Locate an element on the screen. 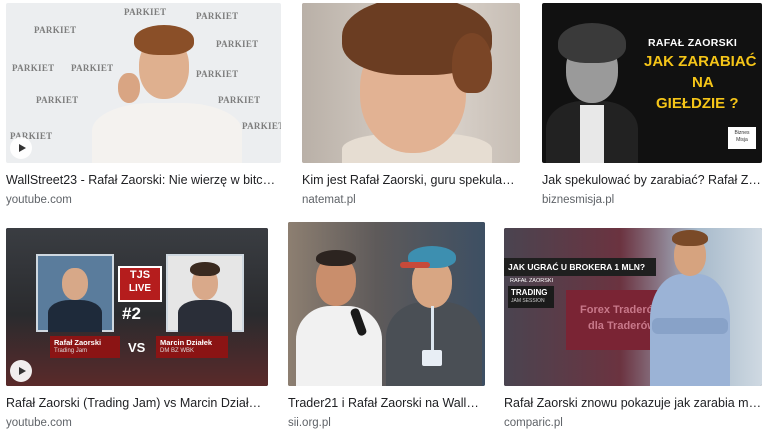  episode-number: #2 is located at coordinates (131, 313).